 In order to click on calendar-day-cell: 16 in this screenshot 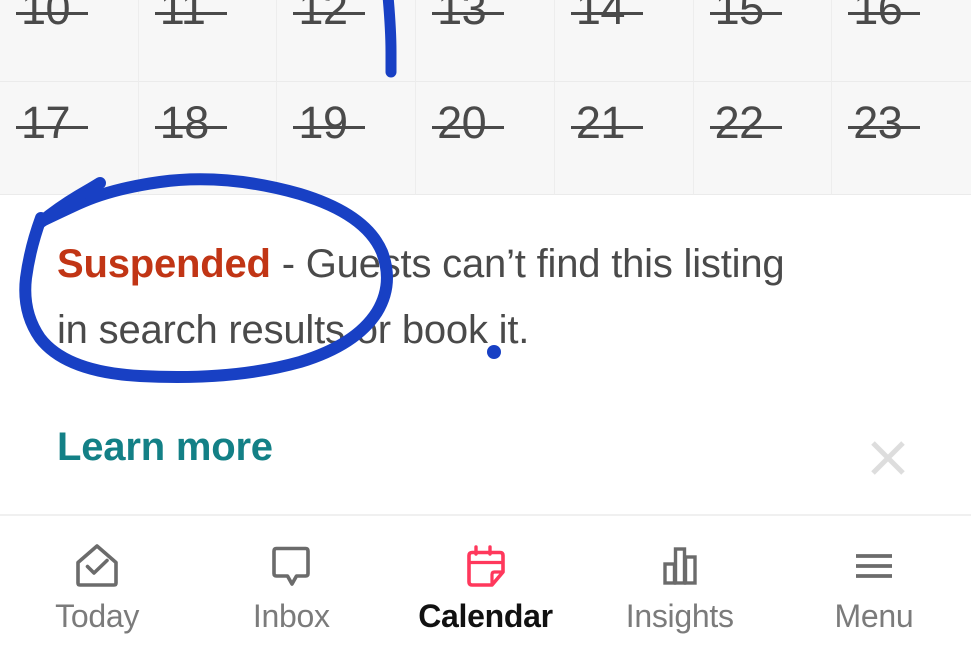, I will do `click(901, 41)`.